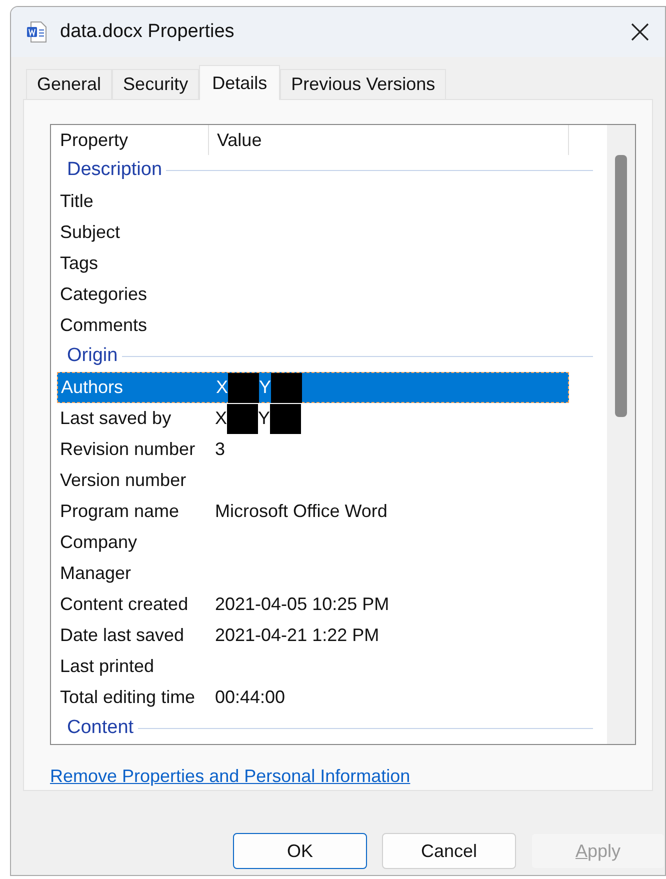 This screenshot has width=666, height=879. What do you see at coordinates (621, 434) in the screenshot?
I see `scrollbar` at bounding box center [621, 434].